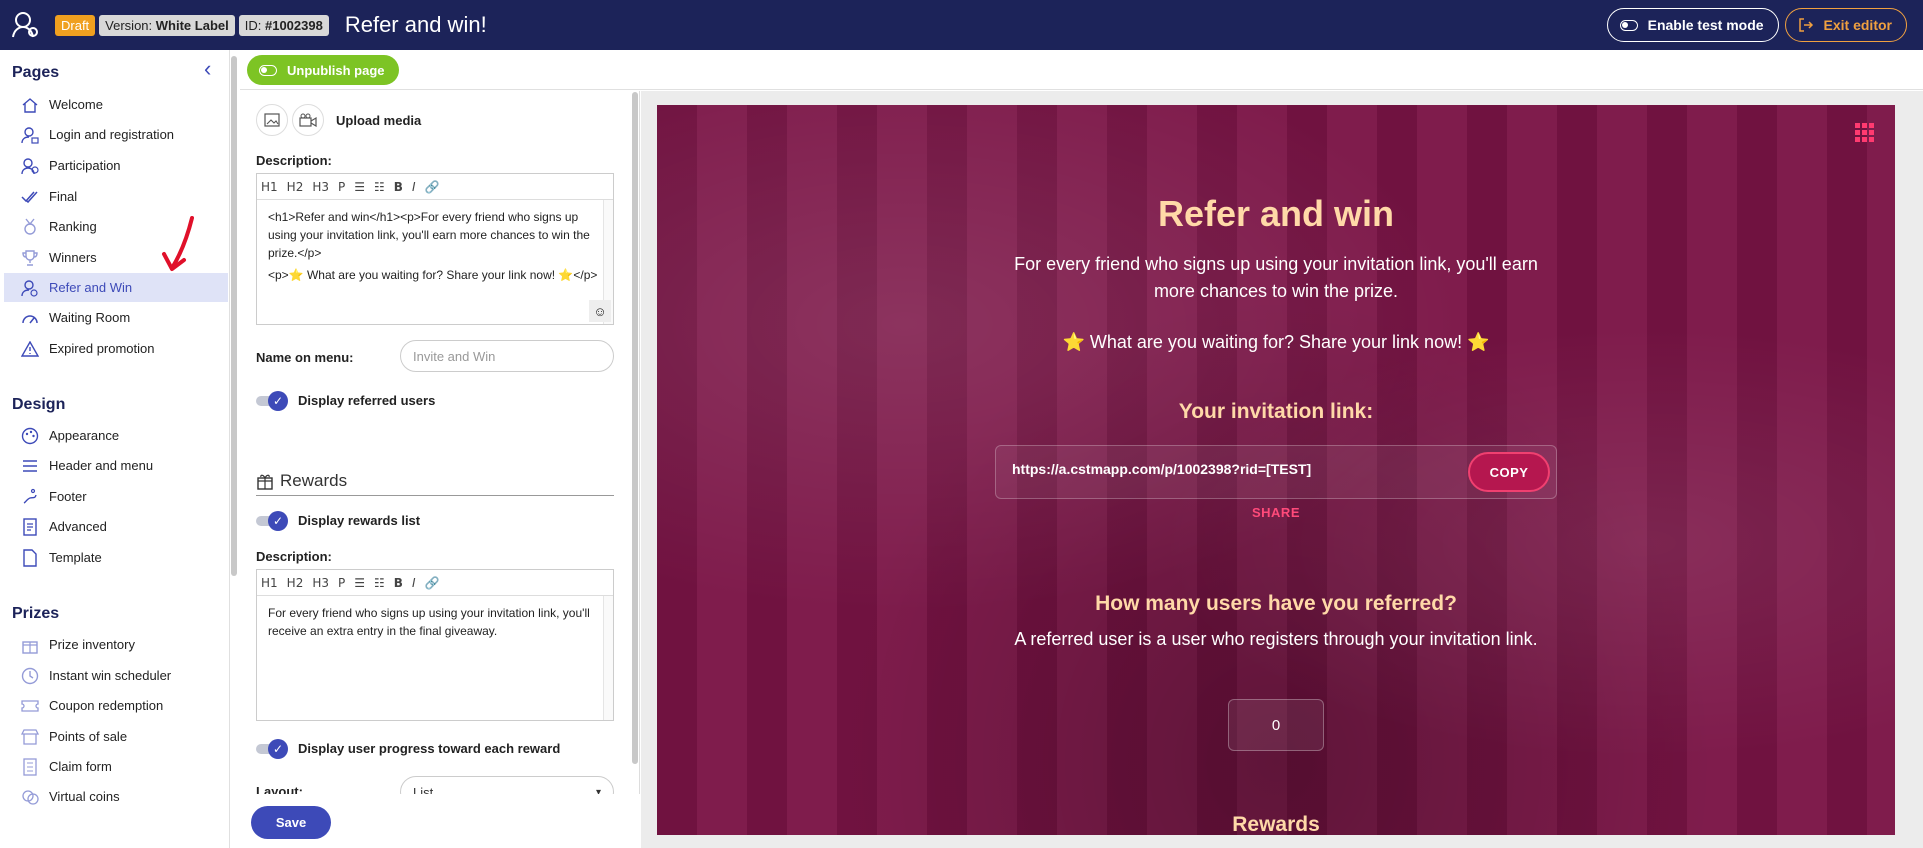  What do you see at coordinates (30, 349) in the screenshot?
I see `warning-icon` at bounding box center [30, 349].